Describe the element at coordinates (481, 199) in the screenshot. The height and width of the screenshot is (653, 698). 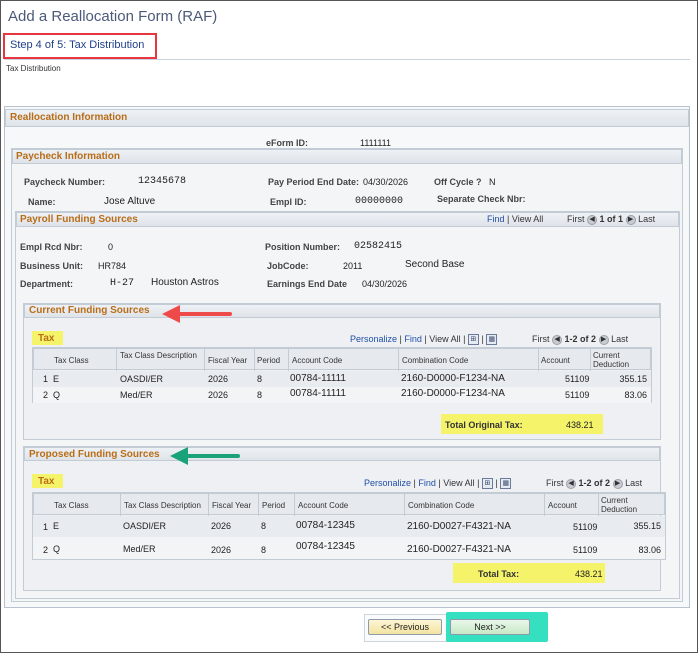
I see `separate-check-label: Separate Check Nbr:` at that location.